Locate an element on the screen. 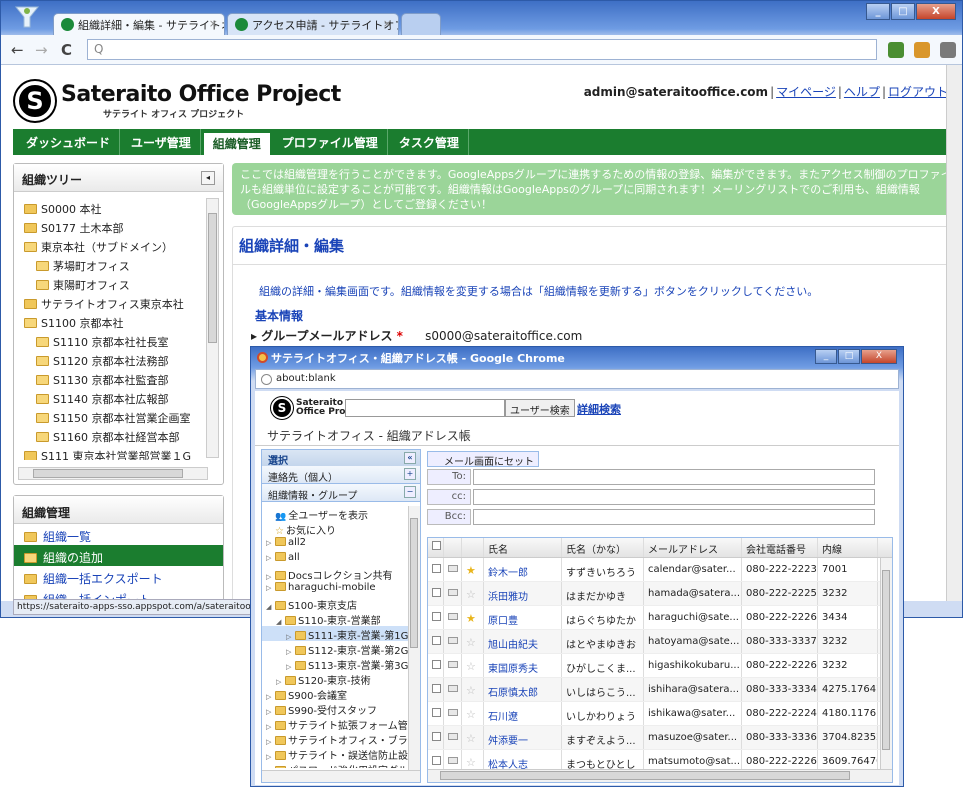  popup-minimize-button: _ is located at coordinates (826, 356).